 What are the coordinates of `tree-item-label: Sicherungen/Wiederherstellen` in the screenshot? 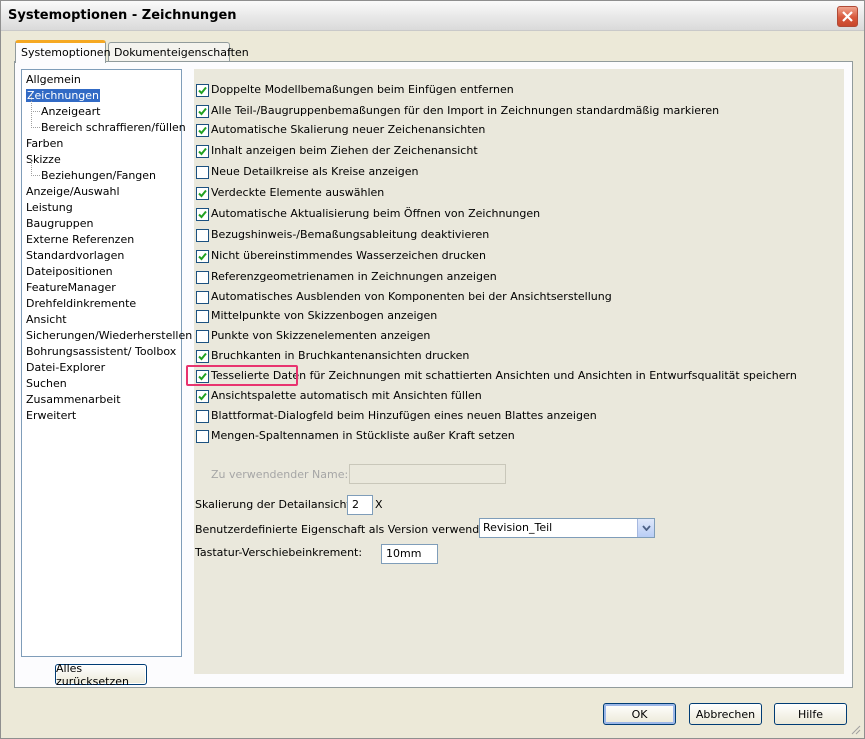 It's located at (109, 335).